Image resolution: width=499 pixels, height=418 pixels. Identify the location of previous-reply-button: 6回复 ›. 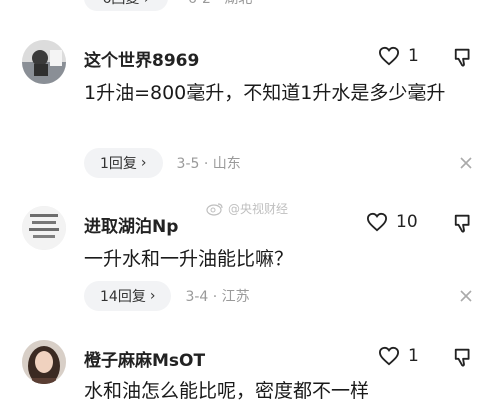
(126, 5).